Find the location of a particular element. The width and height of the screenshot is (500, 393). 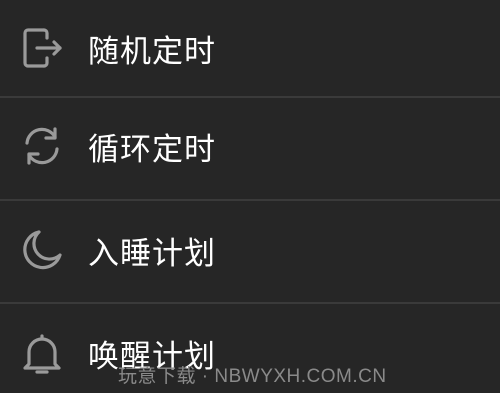

menu-item-label: 循环定时 is located at coordinates (152, 149).